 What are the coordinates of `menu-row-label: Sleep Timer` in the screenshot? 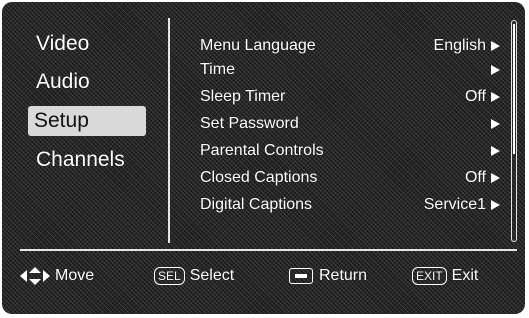 It's located at (243, 96).